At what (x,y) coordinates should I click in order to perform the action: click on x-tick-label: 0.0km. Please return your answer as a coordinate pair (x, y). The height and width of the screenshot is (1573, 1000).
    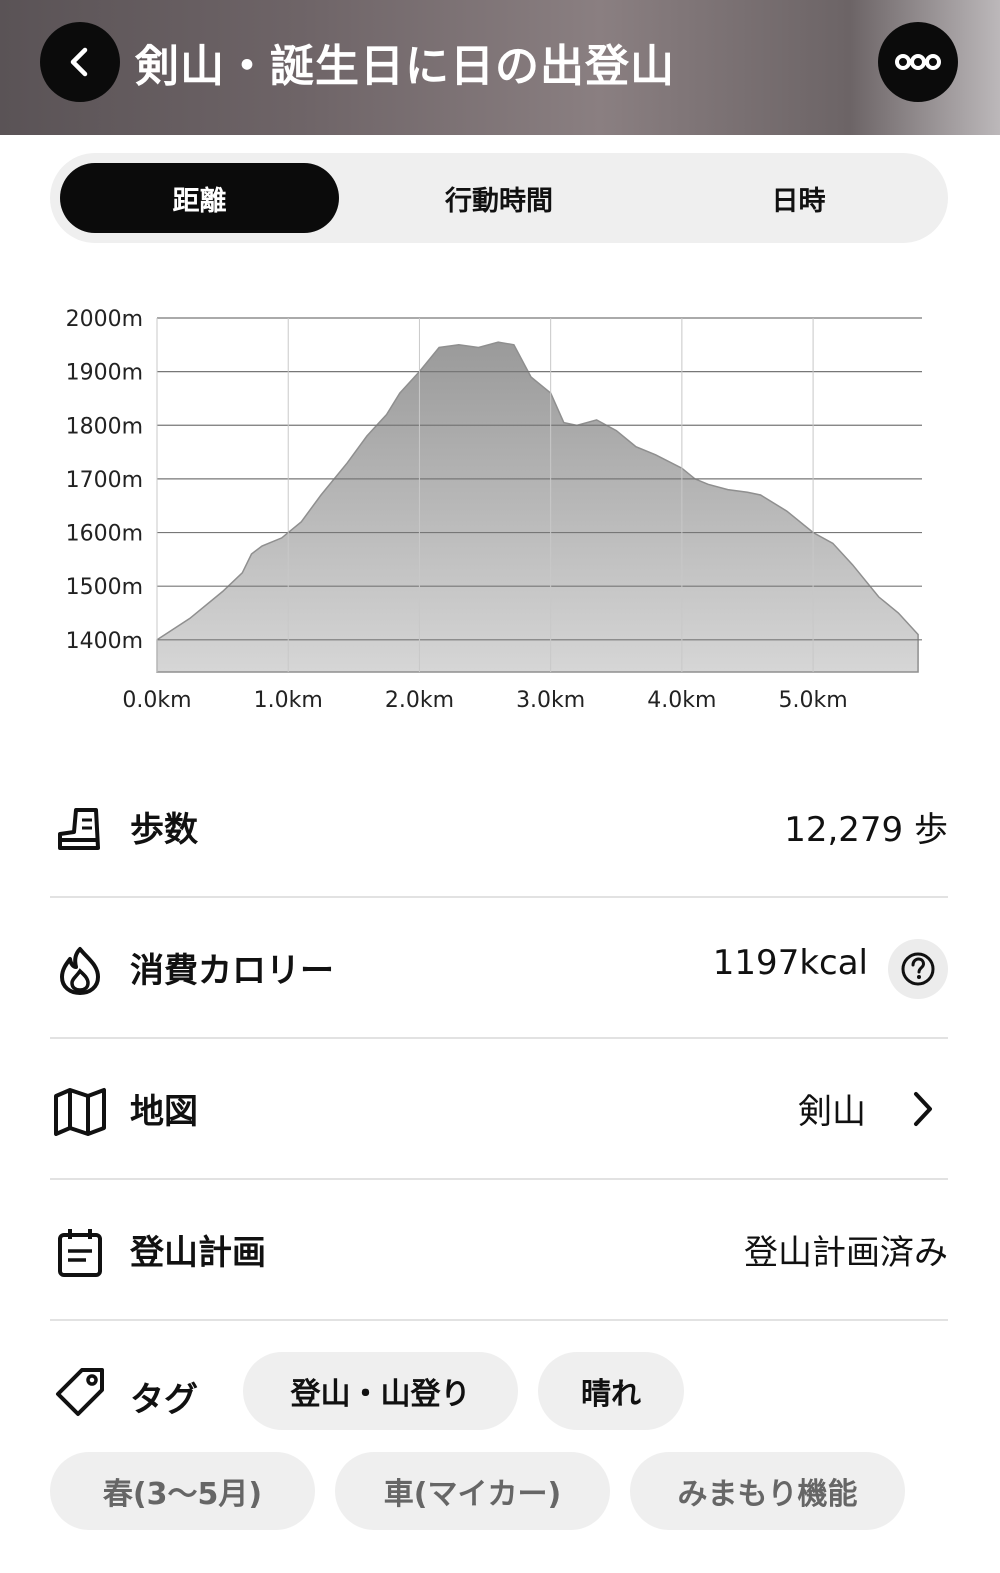
    Looking at the image, I should click on (156, 700).